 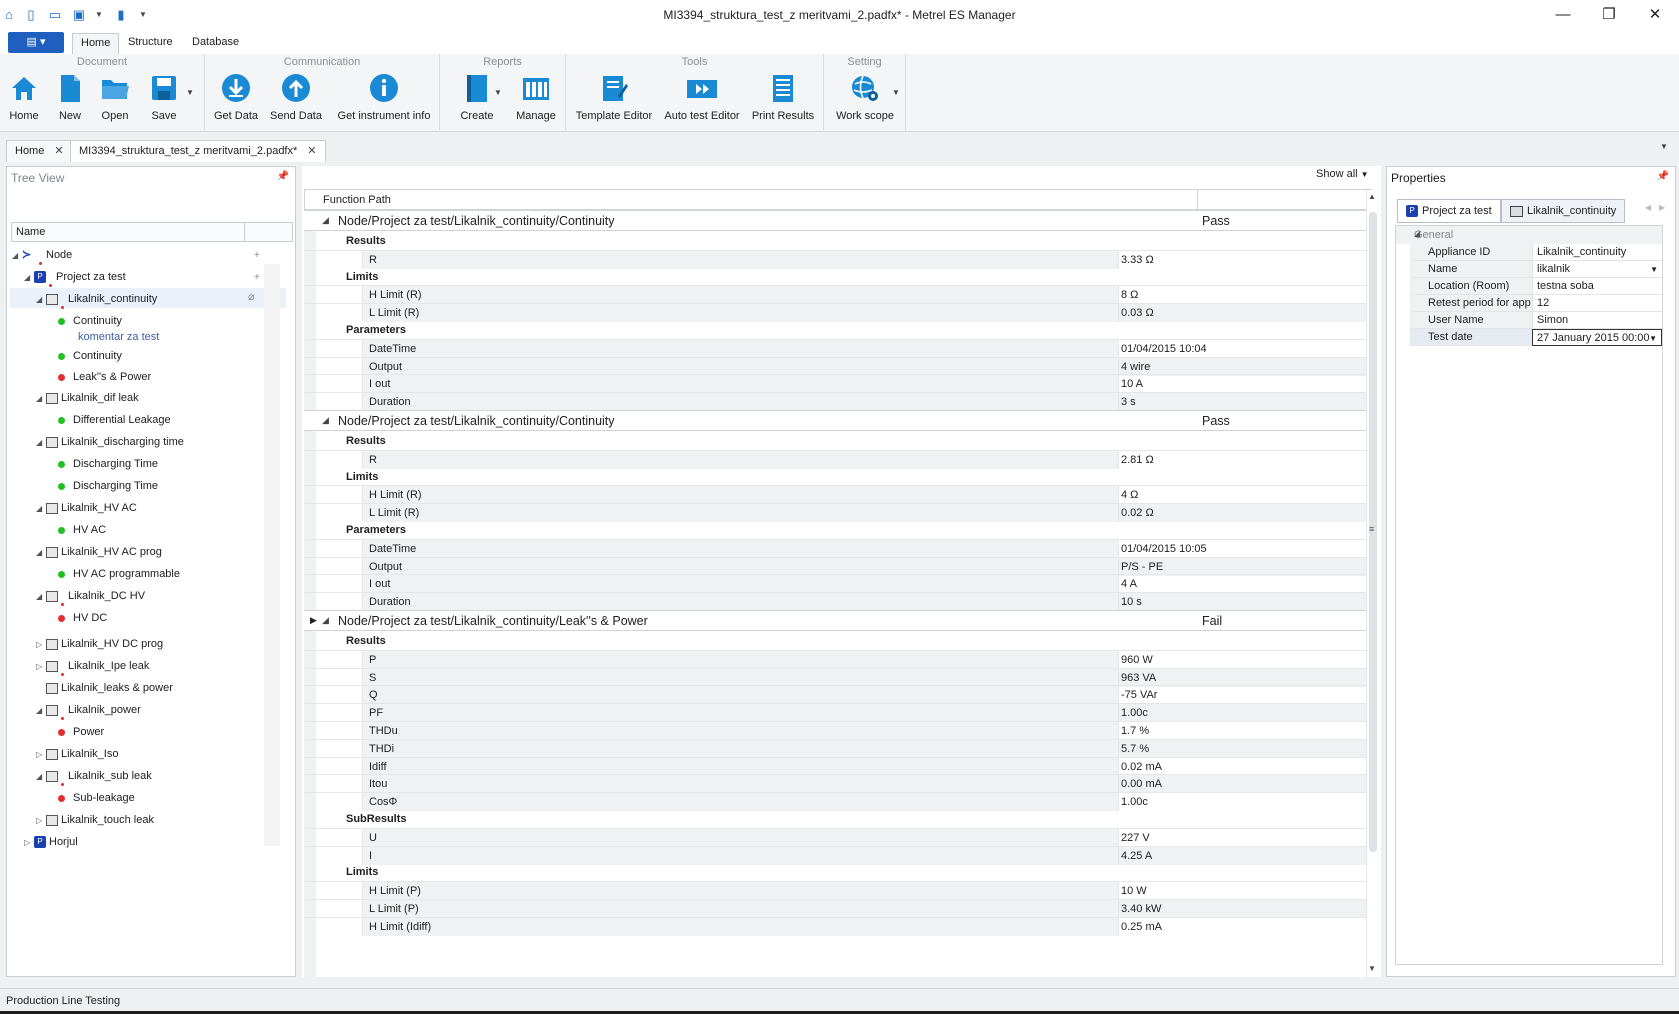 What do you see at coordinates (838, 730) in the screenshot?
I see `table-row: THDu 1.7 %` at bounding box center [838, 730].